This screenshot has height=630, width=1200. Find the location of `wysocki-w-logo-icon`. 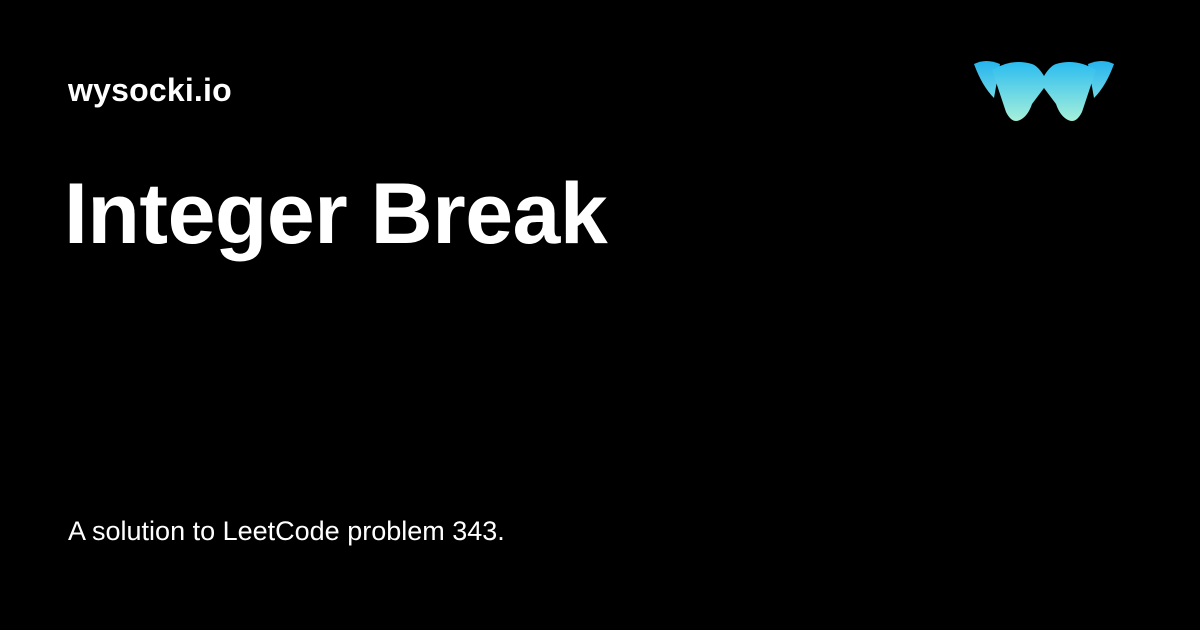

wysocki-w-logo-icon is located at coordinates (1044, 93).